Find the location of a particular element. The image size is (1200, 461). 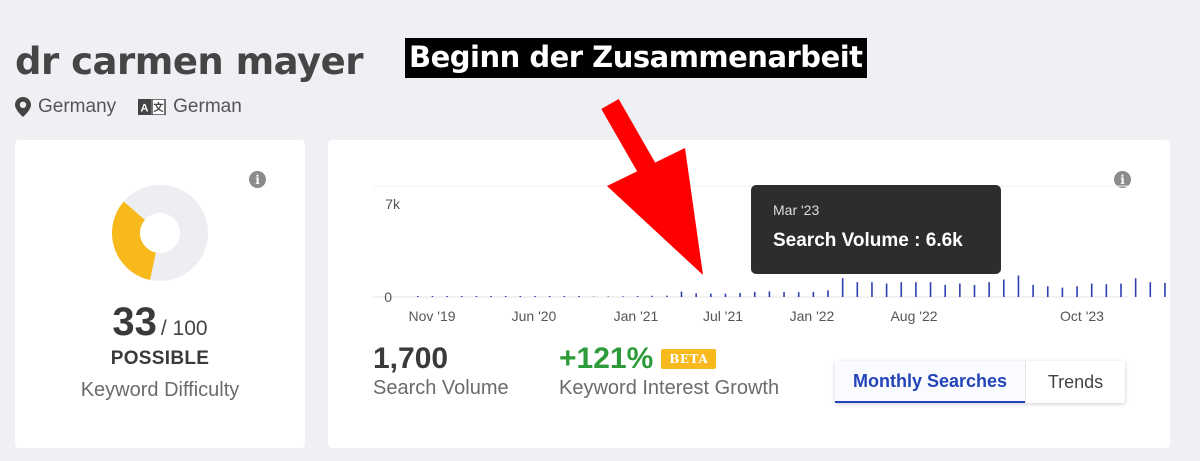

language-info: A 文 German is located at coordinates (190, 107).